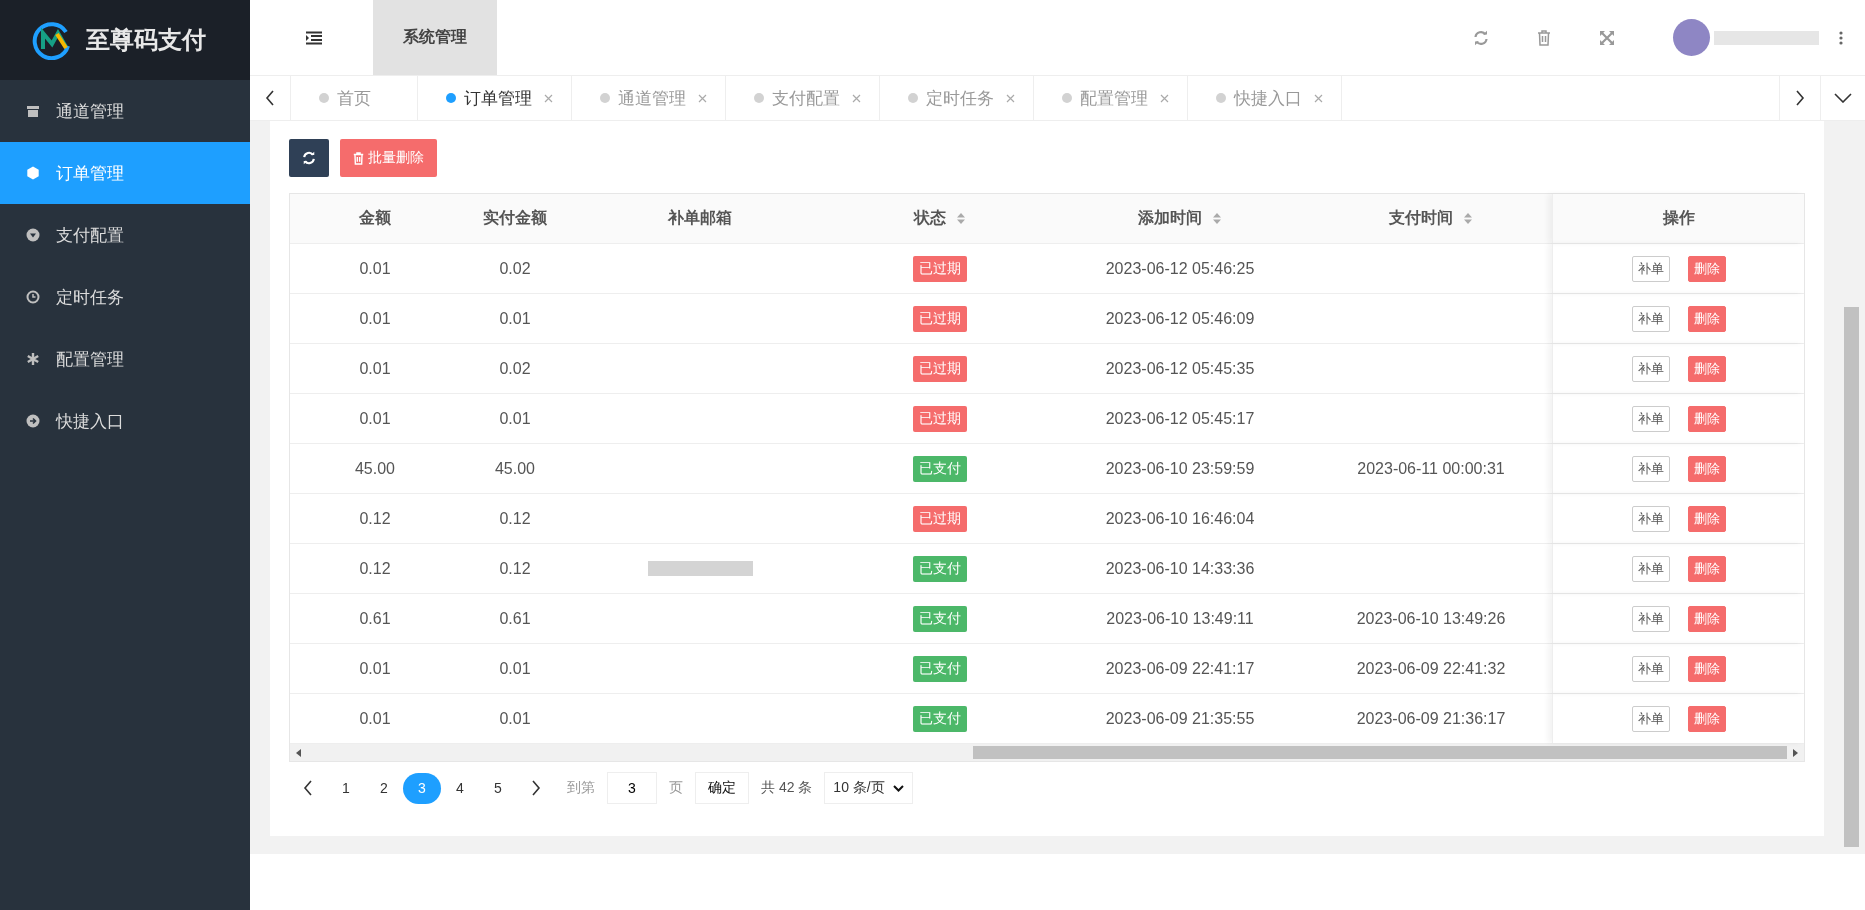 This screenshot has height=910, width=1865. I want to click on scroll-right-icon, so click(1795, 752).